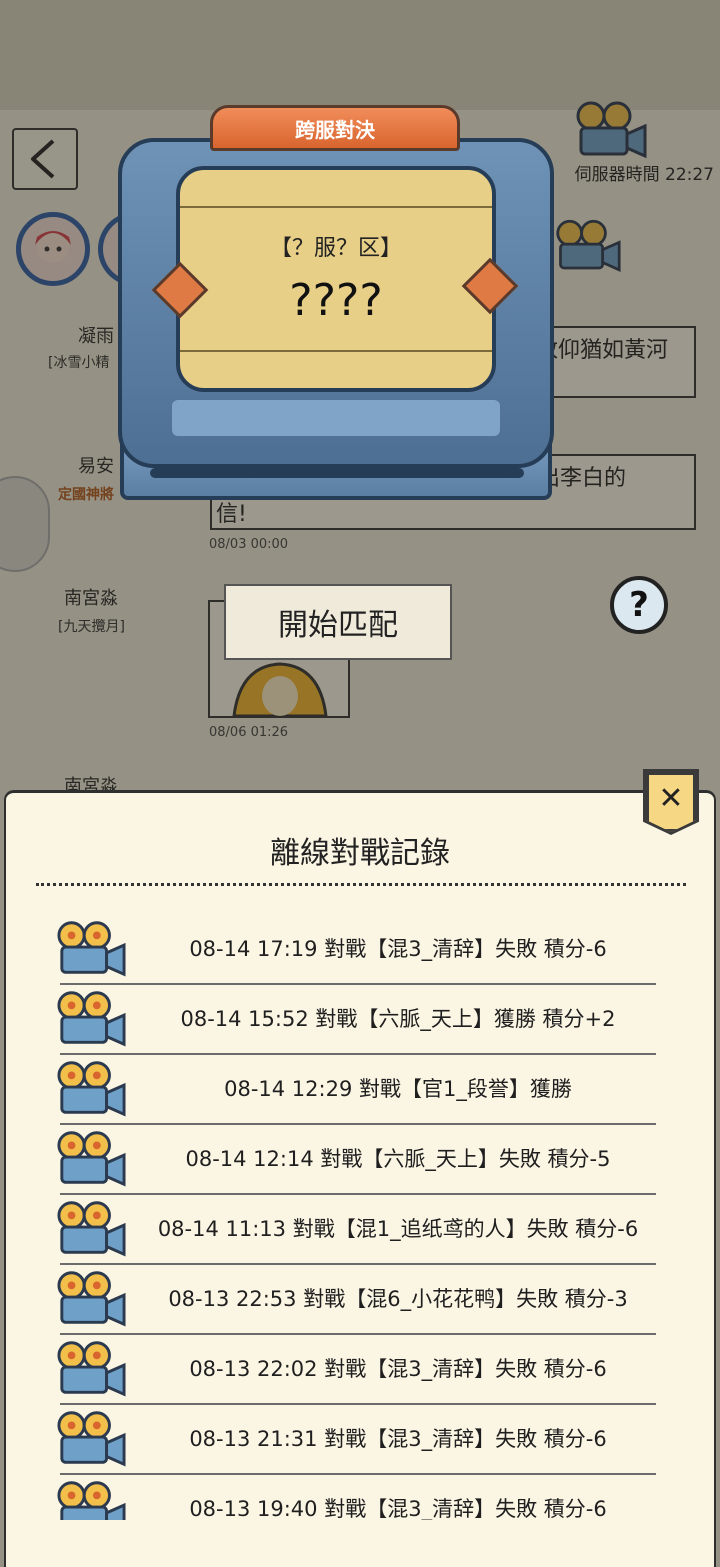 Image resolution: width=720 pixels, height=1567 pixels. Describe the element at coordinates (398, 1229) in the screenshot. I see `record-text: 08-14 11:13 對戰【混1_追纸鸢的人】失敗 積分-6` at that location.